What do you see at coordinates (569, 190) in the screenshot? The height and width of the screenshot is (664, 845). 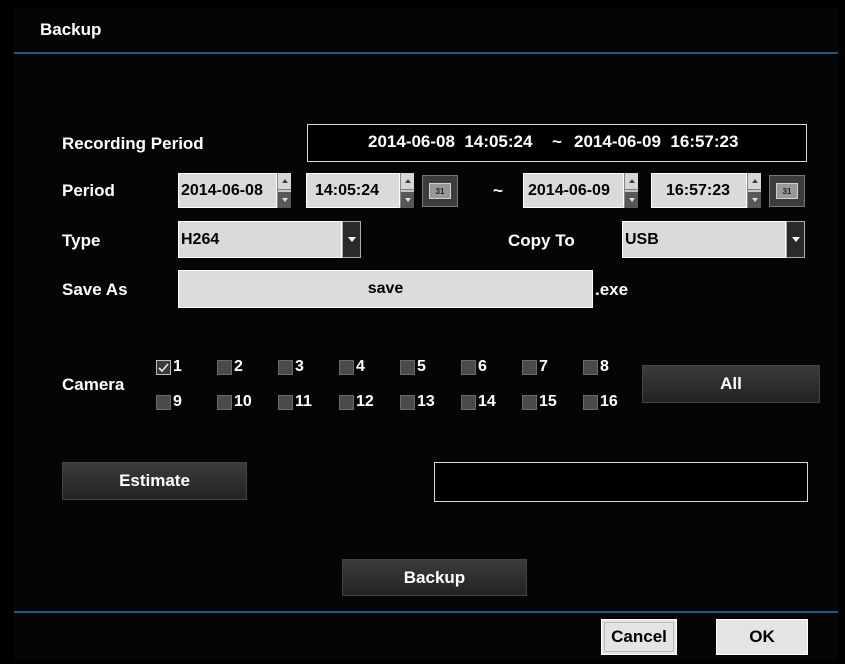 I see `end-date-value: 2014-06-09` at bounding box center [569, 190].